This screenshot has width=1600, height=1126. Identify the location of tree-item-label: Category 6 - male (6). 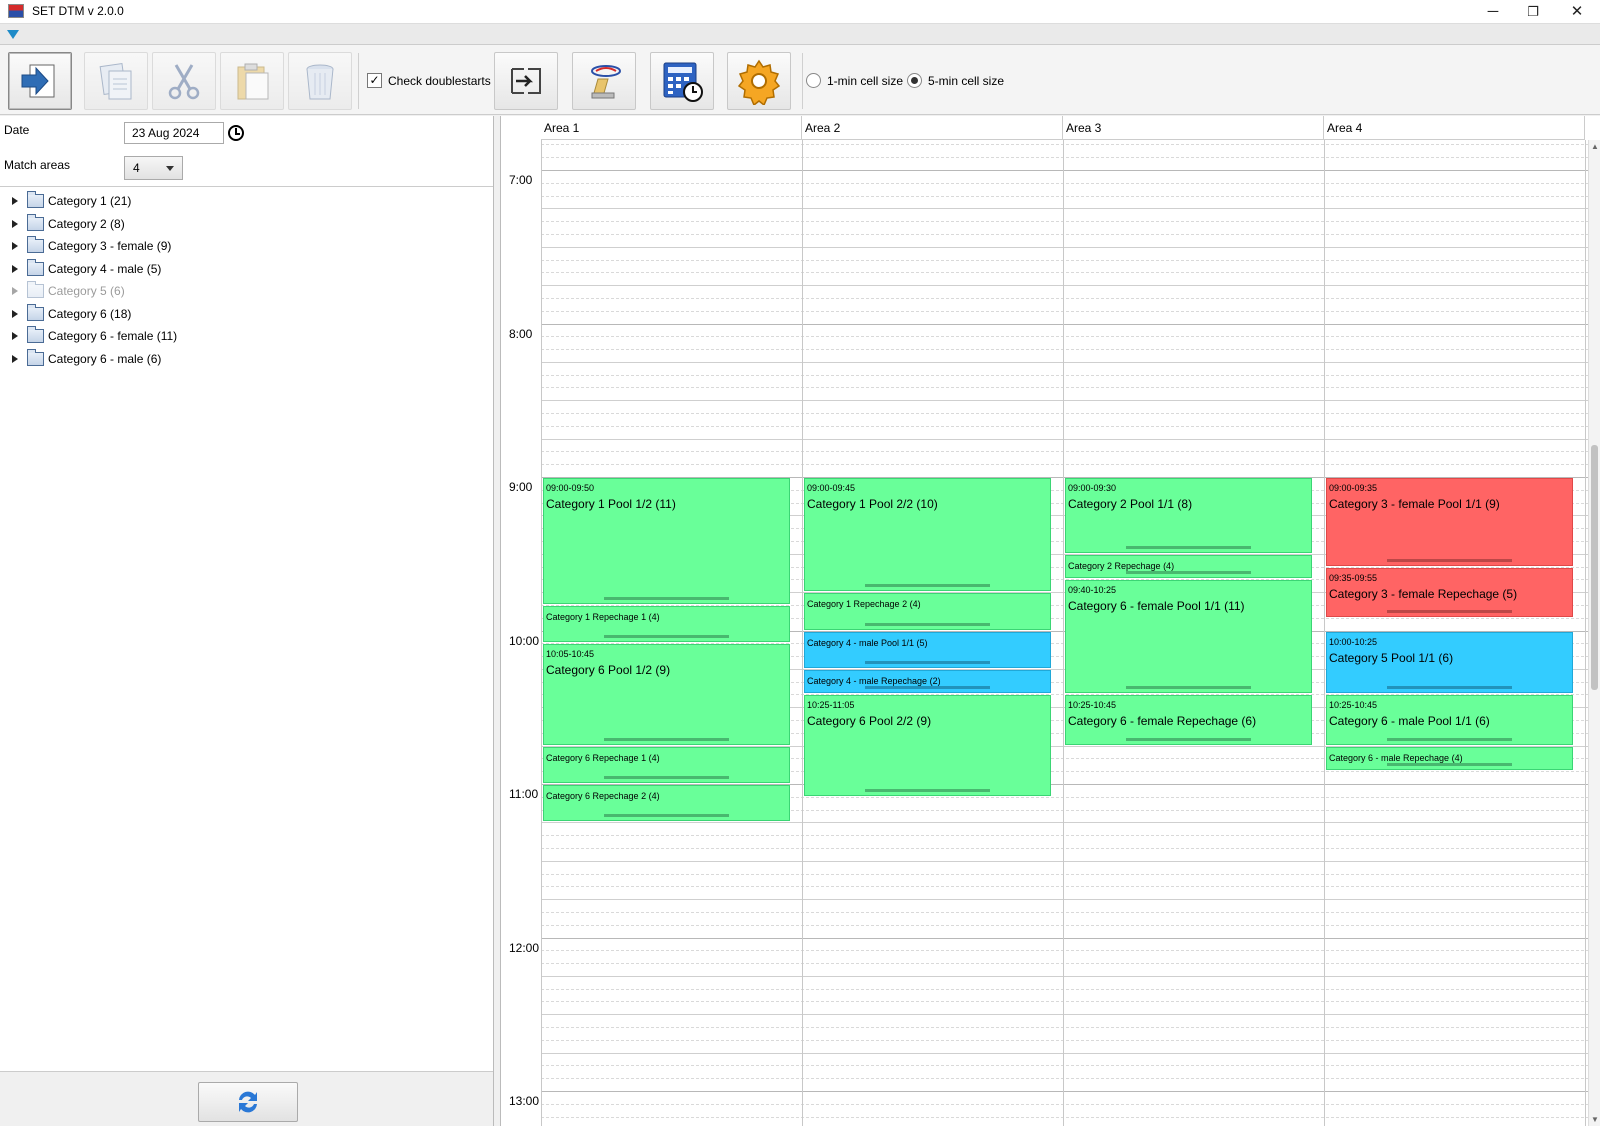
(105, 358).